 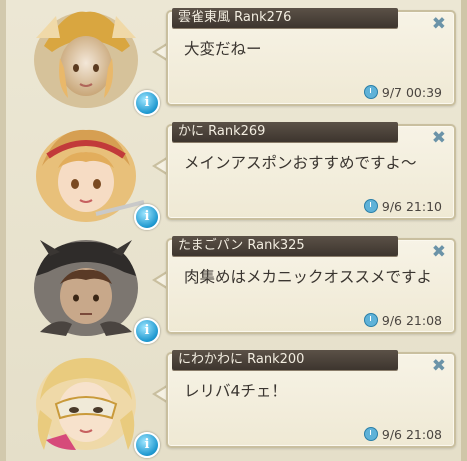 What do you see at coordinates (86, 404) in the screenshot?
I see `masked-blonde-avatar-icon` at bounding box center [86, 404].